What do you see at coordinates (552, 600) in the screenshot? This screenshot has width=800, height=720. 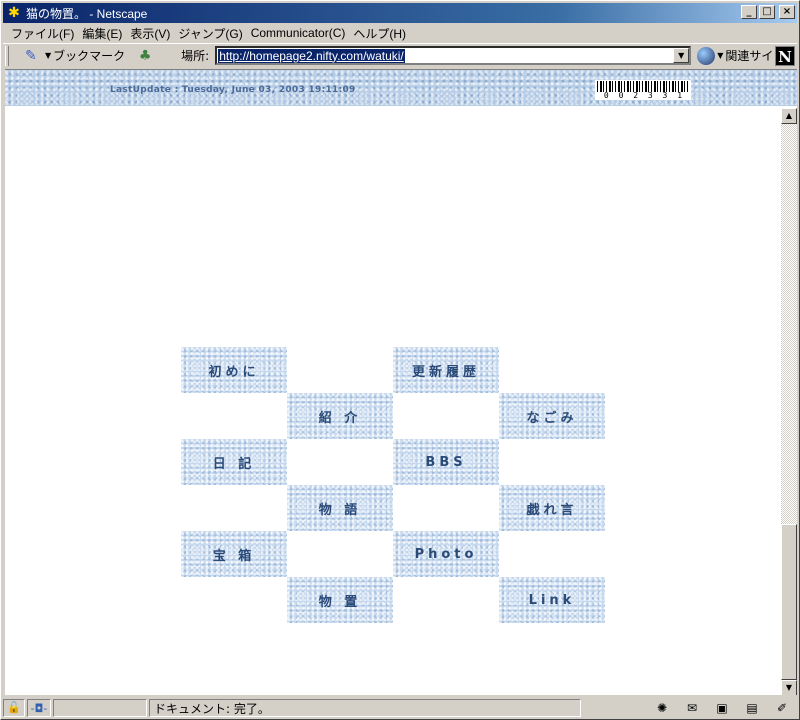 I see `nav-link-link: Link` at bounding box center [552, 600].